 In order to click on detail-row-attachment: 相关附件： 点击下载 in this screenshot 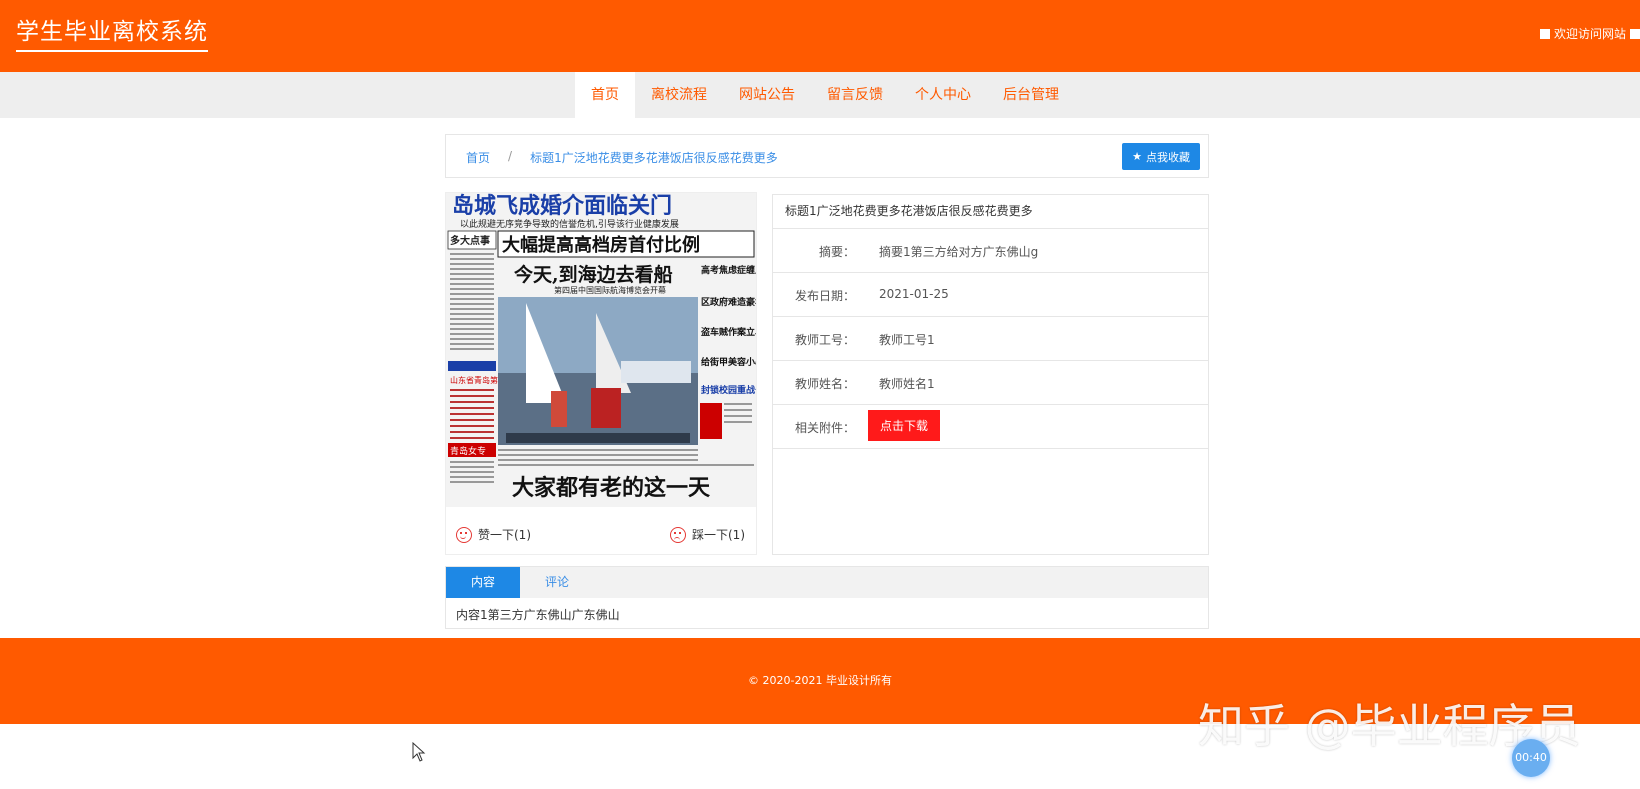, I will do `click(990, 427)`.